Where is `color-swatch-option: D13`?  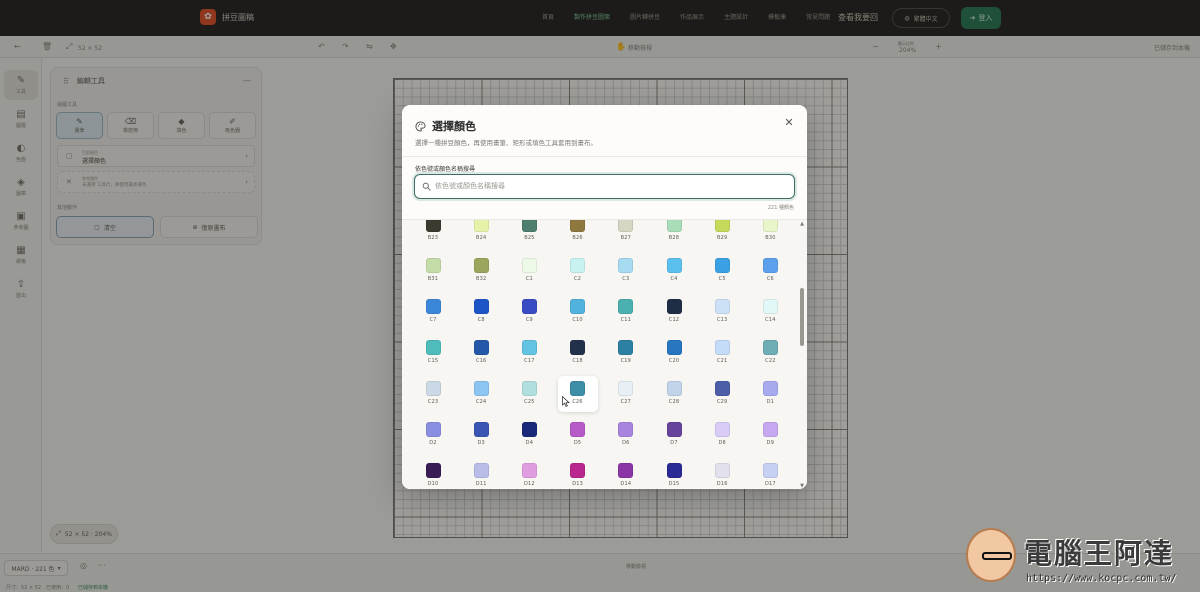
color-swatch-option: D13 is located at coordinates (578, 473).